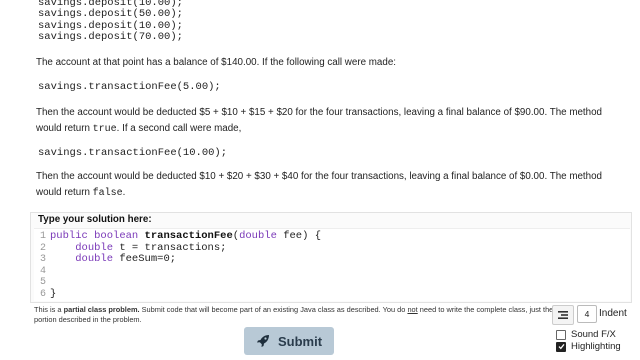 The width and height of the screenshot is (640, 360). What do you see at coordinates (298, 236) in the screenshot?
I see `code-rest: fee) {` at bounding box center [298, 236].